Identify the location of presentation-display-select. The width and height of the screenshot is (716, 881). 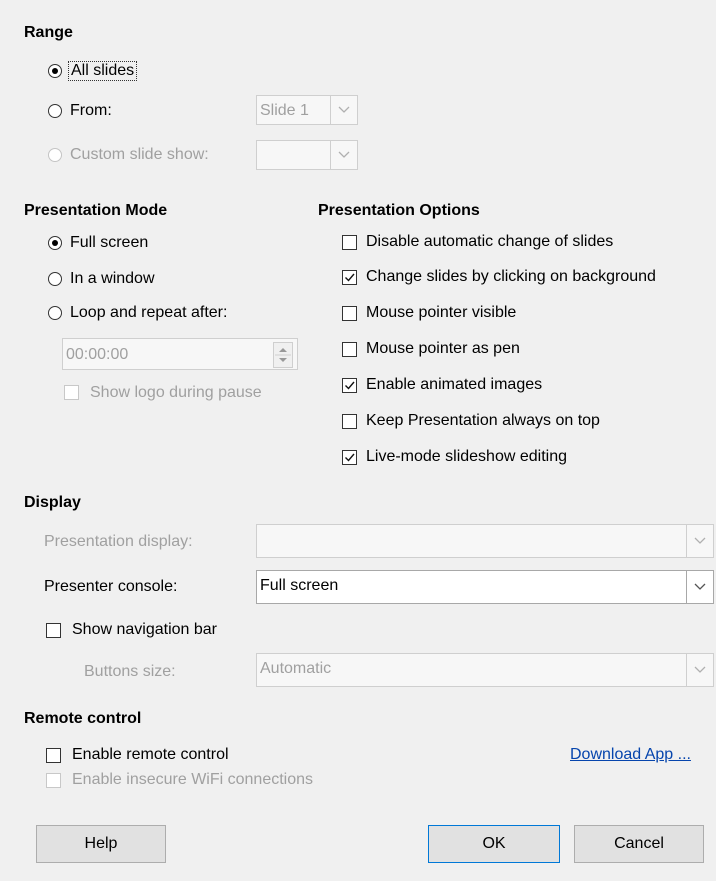
(485, 541).